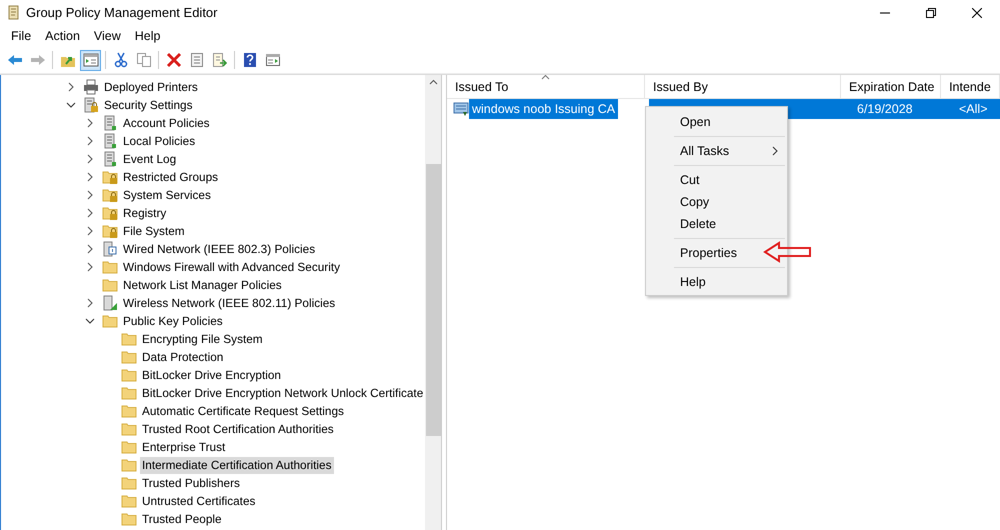 The height and width of the screenshot is (530, 1000). I want to click on menu-item: File, so click(21, 36).